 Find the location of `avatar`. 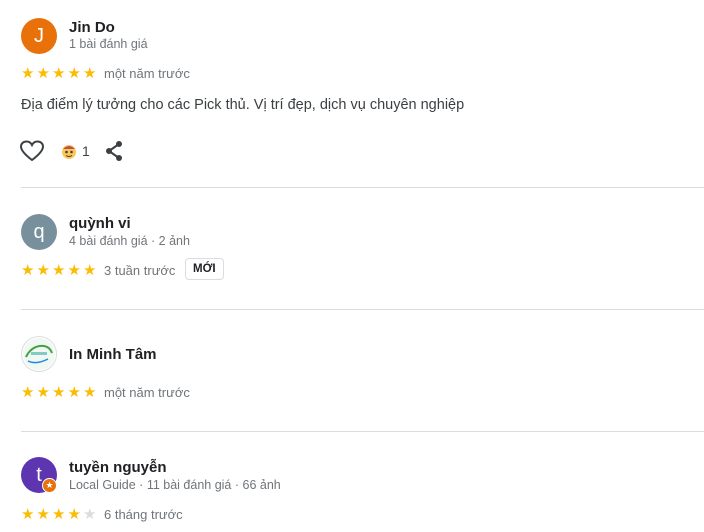

avatar is located at coordinates (39, 354).